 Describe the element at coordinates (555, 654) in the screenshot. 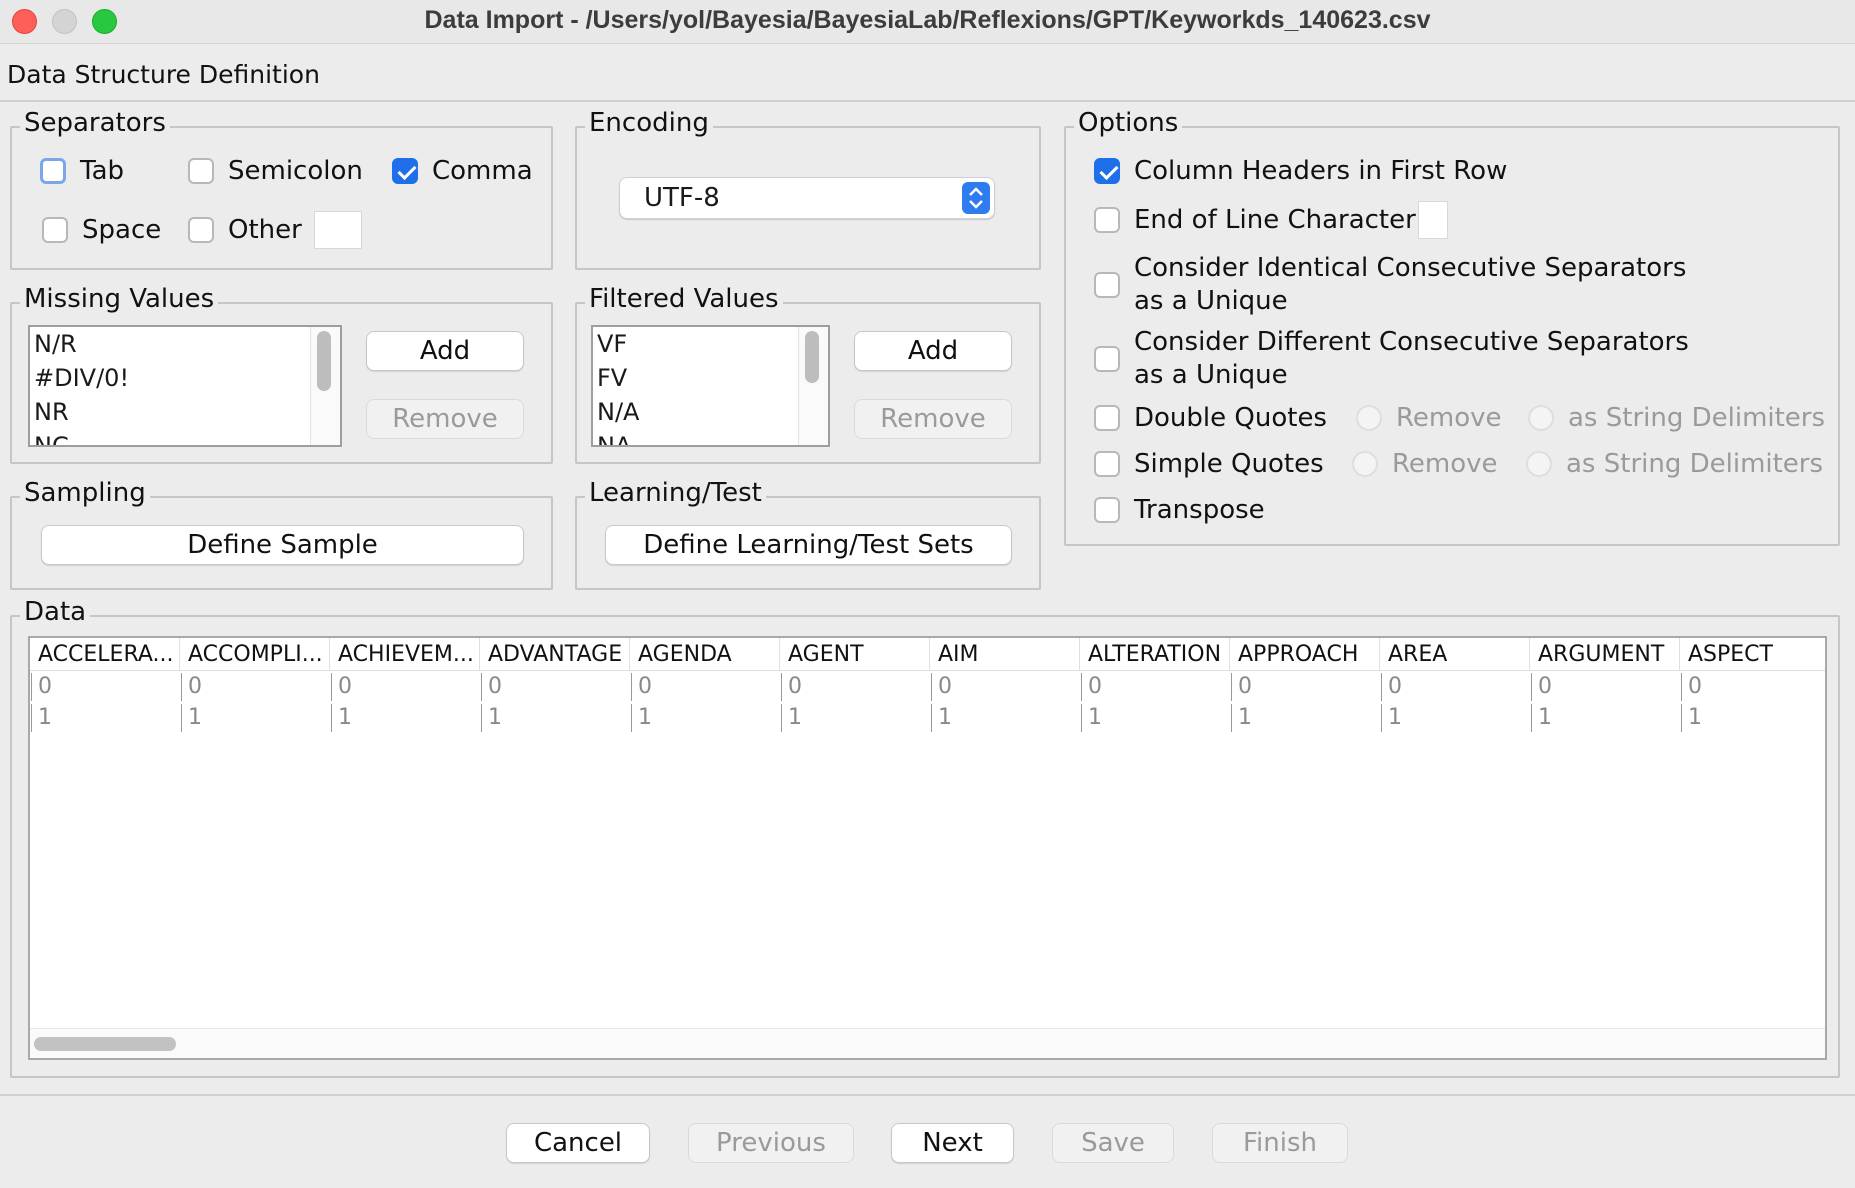

I see `column-header: ADVANTAGE` at that location.